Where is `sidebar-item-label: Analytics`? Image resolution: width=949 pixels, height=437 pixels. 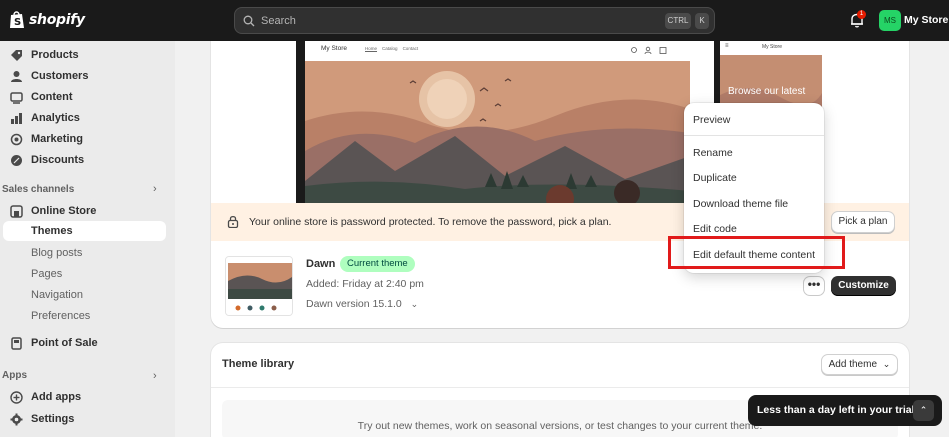 sidebar-item-label: Analytics is located at coordinates (55, 118).